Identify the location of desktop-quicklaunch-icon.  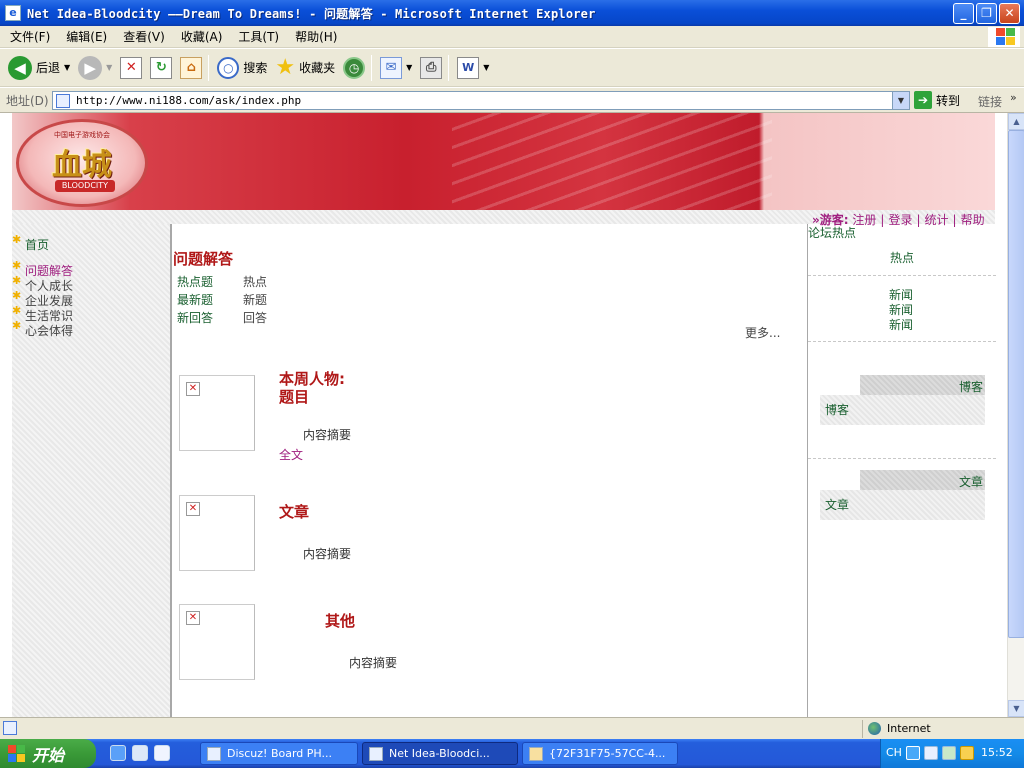
(140, 753).